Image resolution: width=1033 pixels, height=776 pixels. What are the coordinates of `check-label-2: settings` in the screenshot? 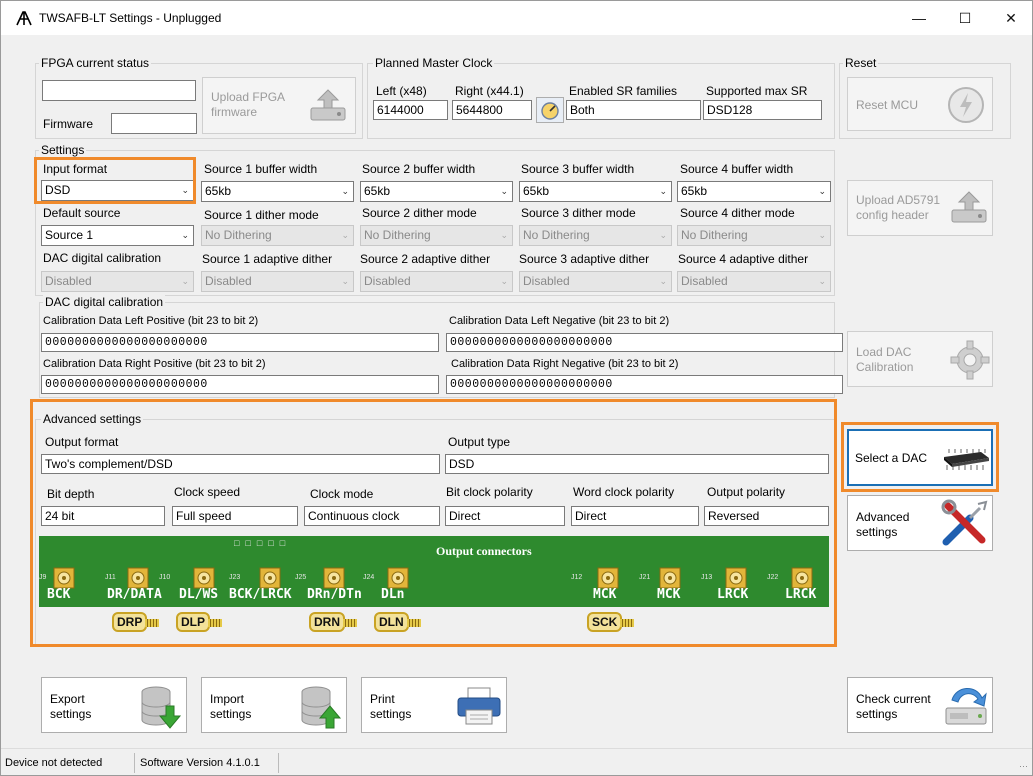 It's located at (877, 714).